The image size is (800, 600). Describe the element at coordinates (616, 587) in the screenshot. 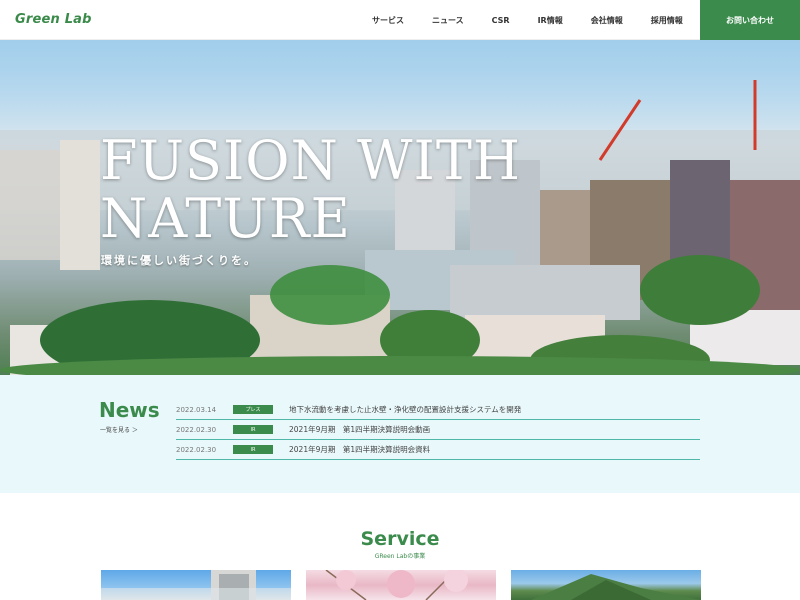

I see `mountain-image` at that location.